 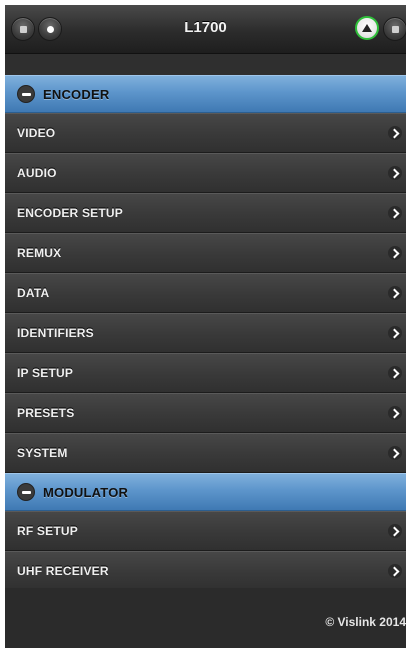 I want to click on menu-item-label: VIDEO, so click(x=36, y=133).